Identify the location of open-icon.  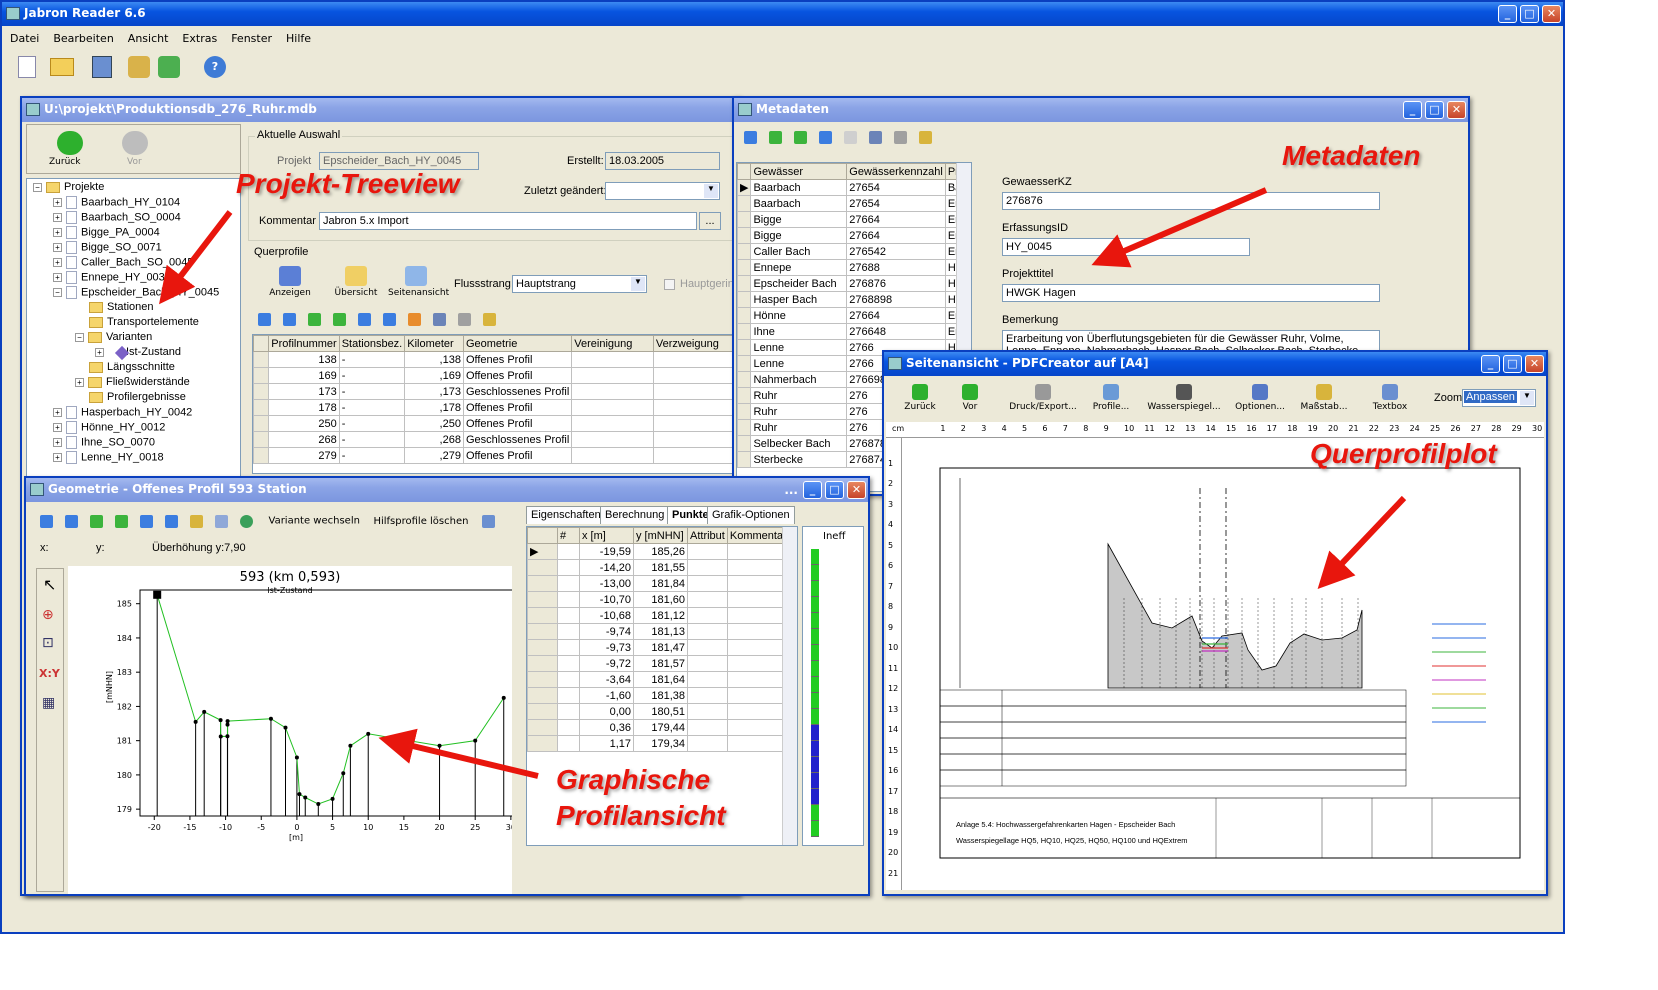
(62, 67).